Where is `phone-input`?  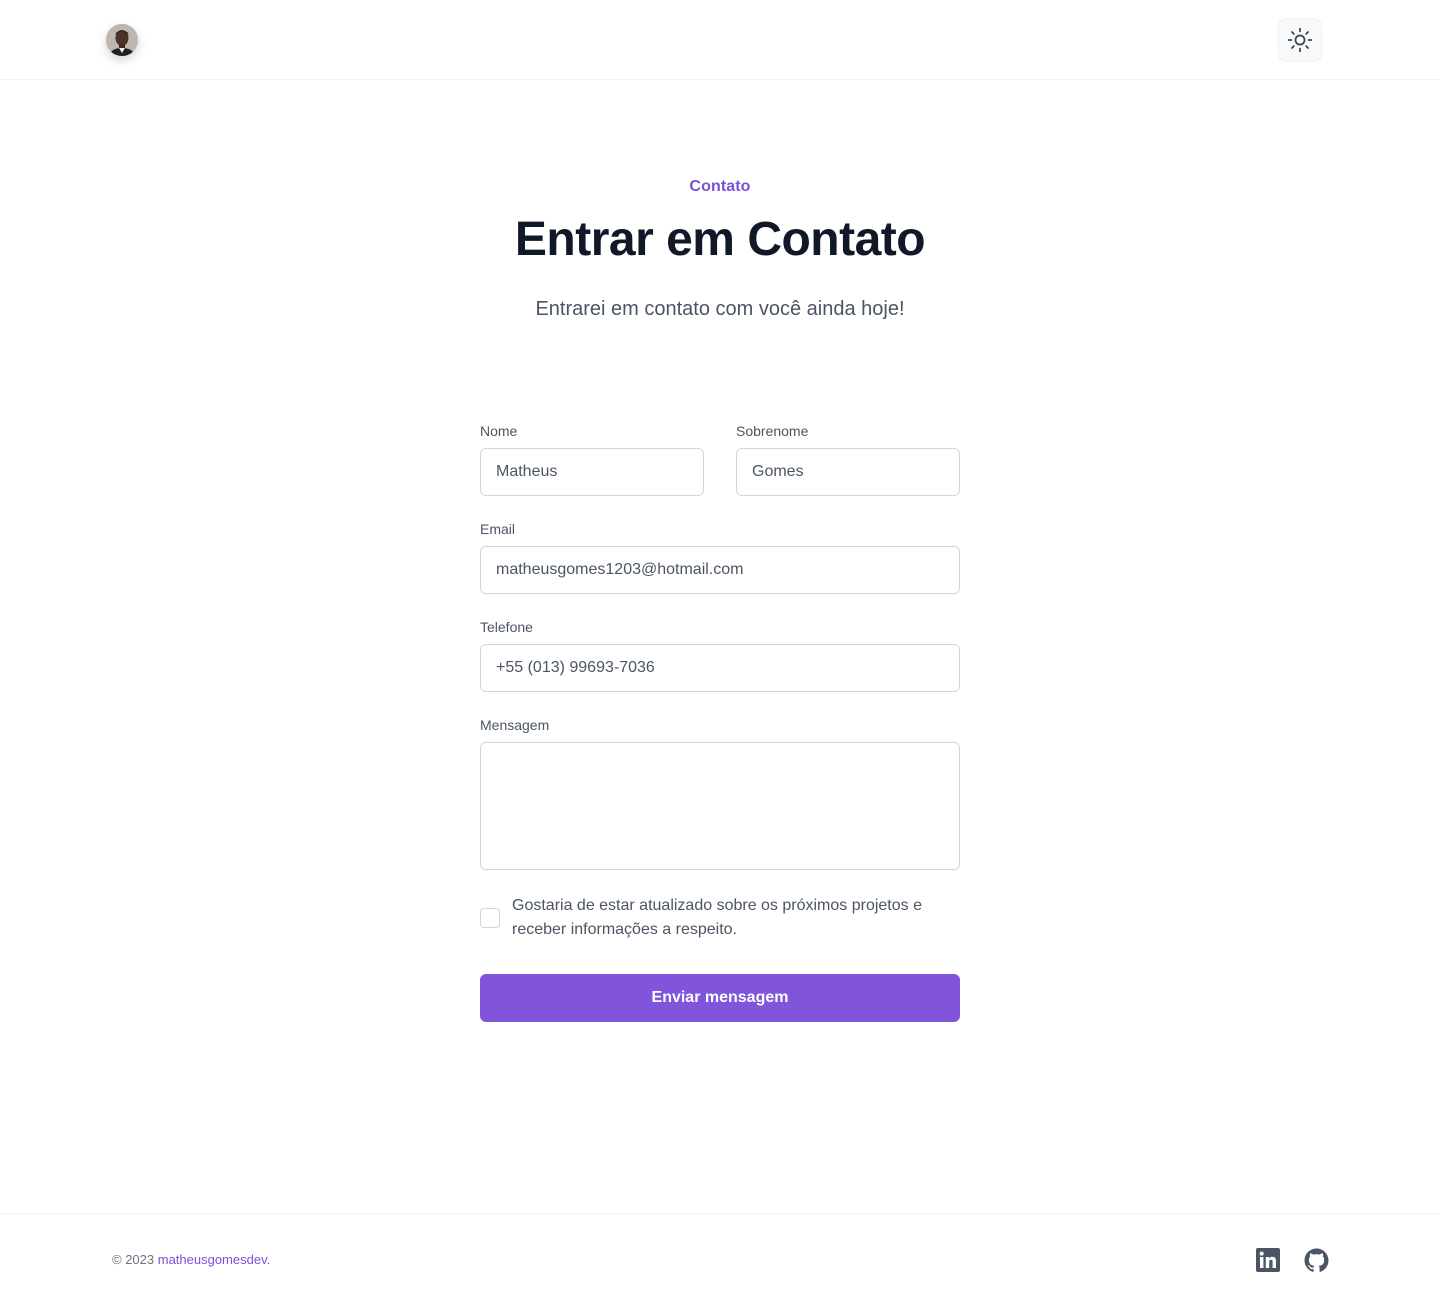 phone-input is located at coordinates (720, 668).